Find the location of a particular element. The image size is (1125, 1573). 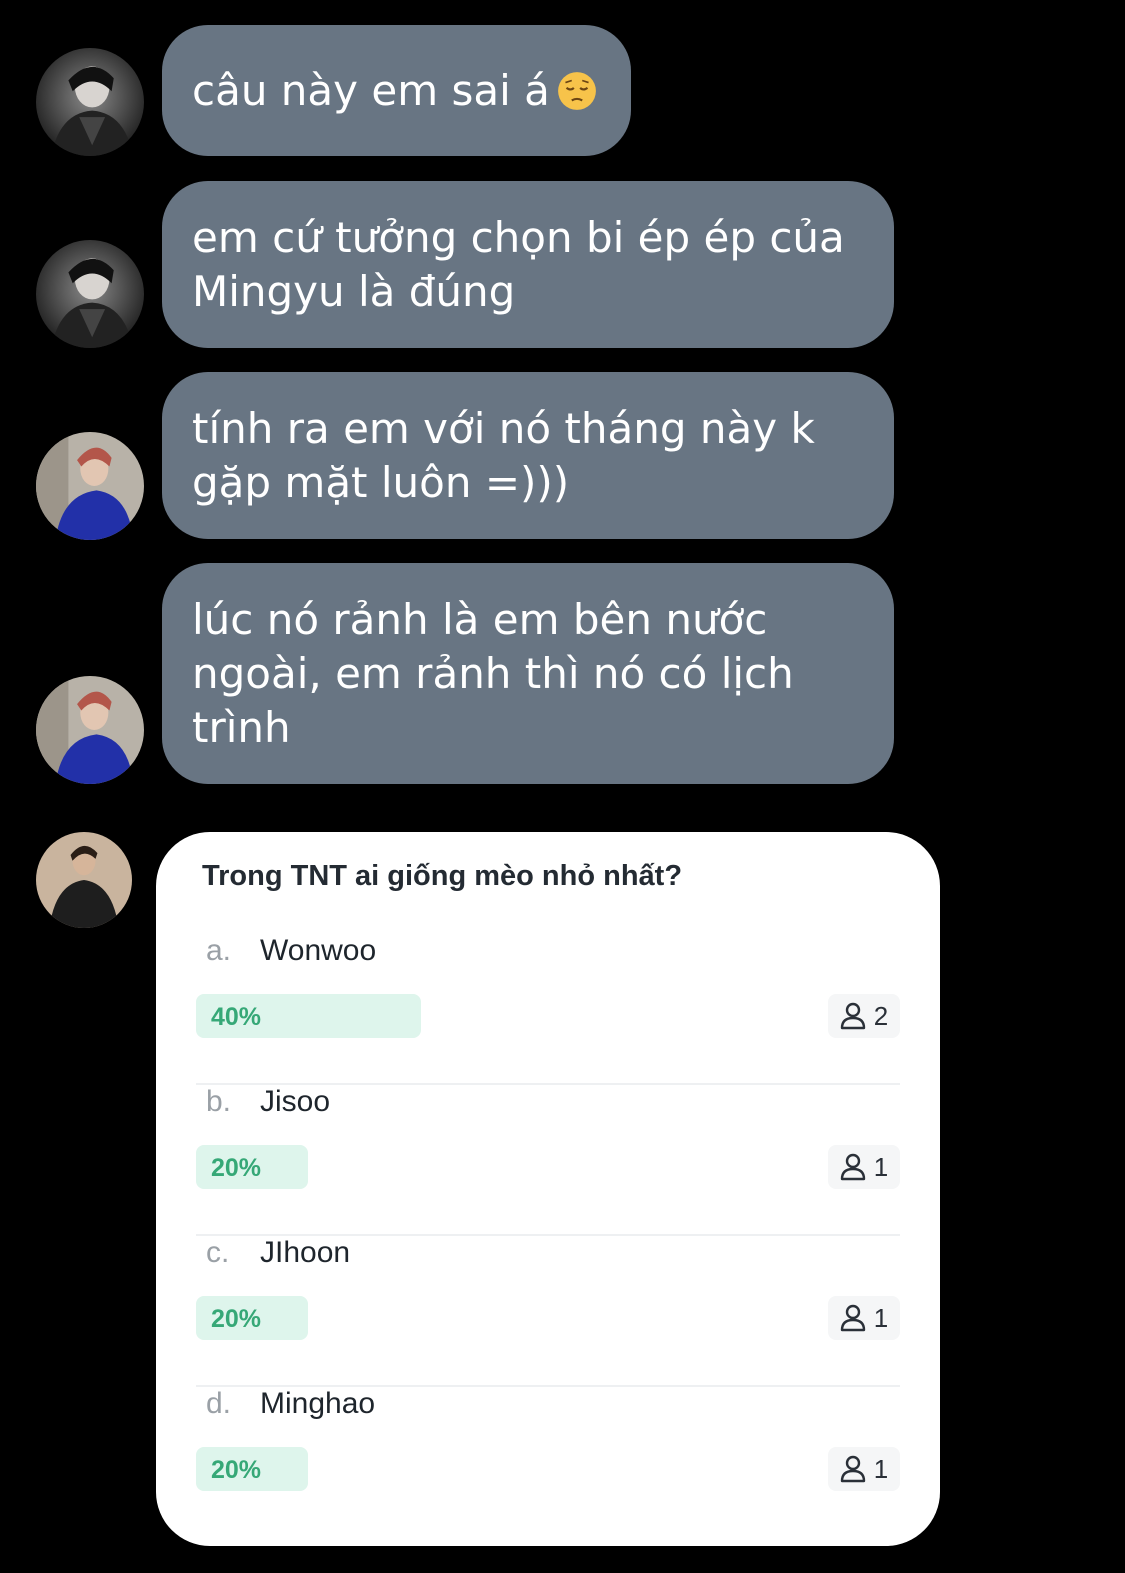

vote-count-button: 2 is located at coordinates (864, 1016).